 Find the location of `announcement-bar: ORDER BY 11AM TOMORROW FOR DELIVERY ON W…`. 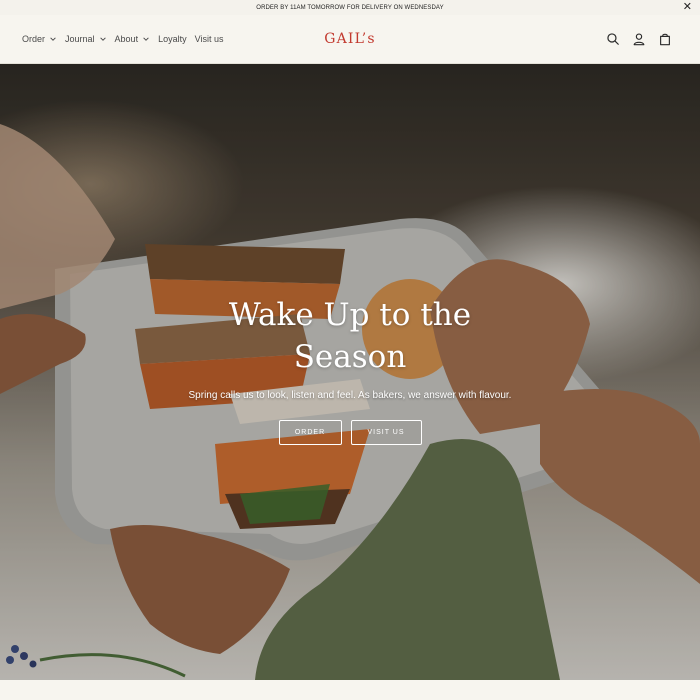

announcement-bar: ORDER BY 11AM TOMORROW FOR DELIVERY ON W… is located at coordinates (350, 7).